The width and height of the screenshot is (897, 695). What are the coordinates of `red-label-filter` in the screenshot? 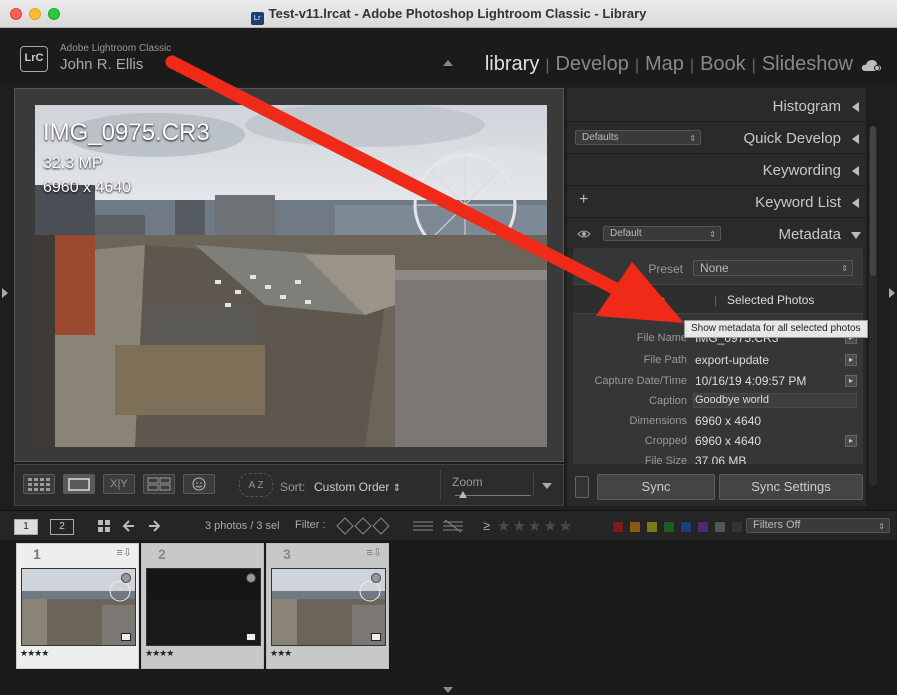 It's located at (618, 527).